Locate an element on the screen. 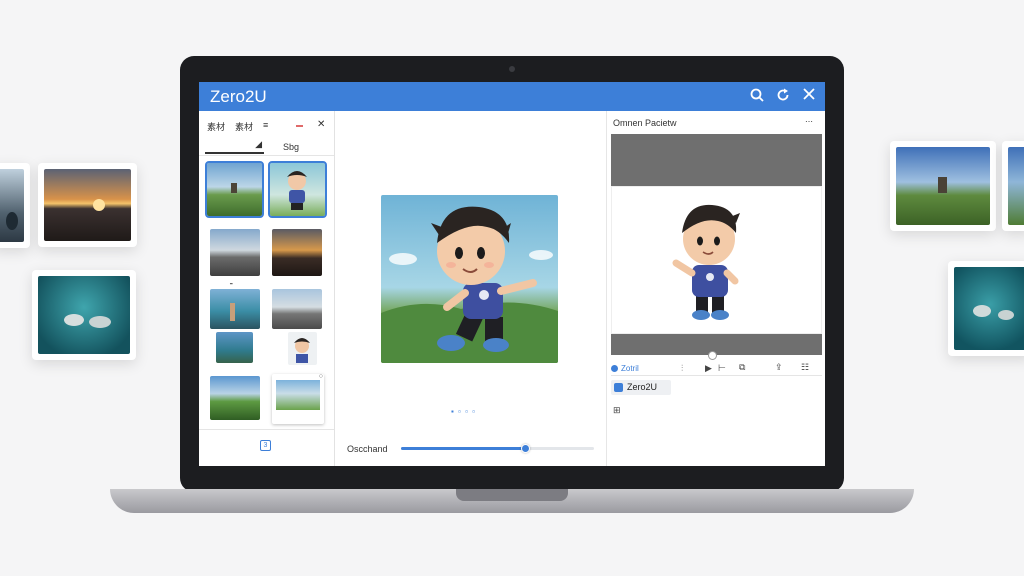 Image resolution: width=1024 pixels, height=576 pixels. character-canvas-image is located at coordinates (469, 279).